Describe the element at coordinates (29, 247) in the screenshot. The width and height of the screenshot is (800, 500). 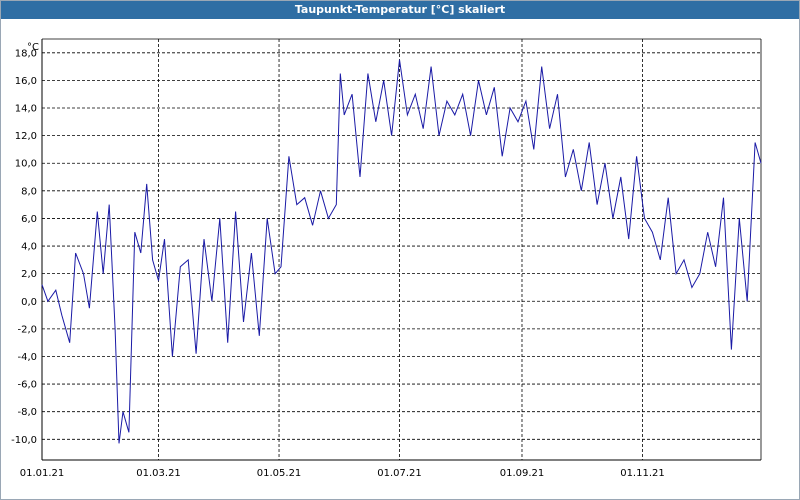
I see `y-tick-label: 4,0` at that location.